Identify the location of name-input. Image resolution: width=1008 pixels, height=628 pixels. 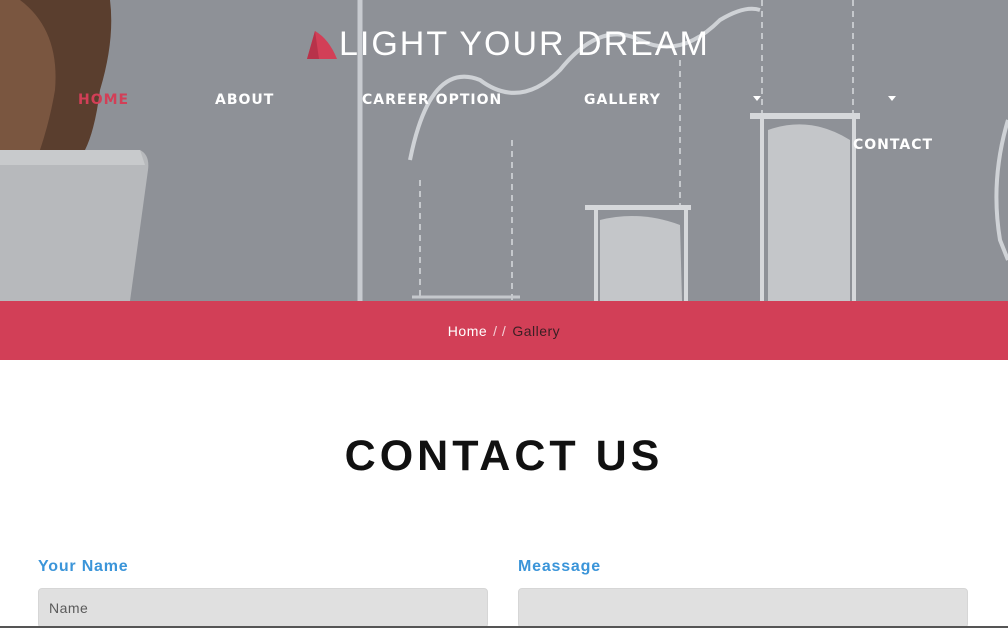
(263, 608).